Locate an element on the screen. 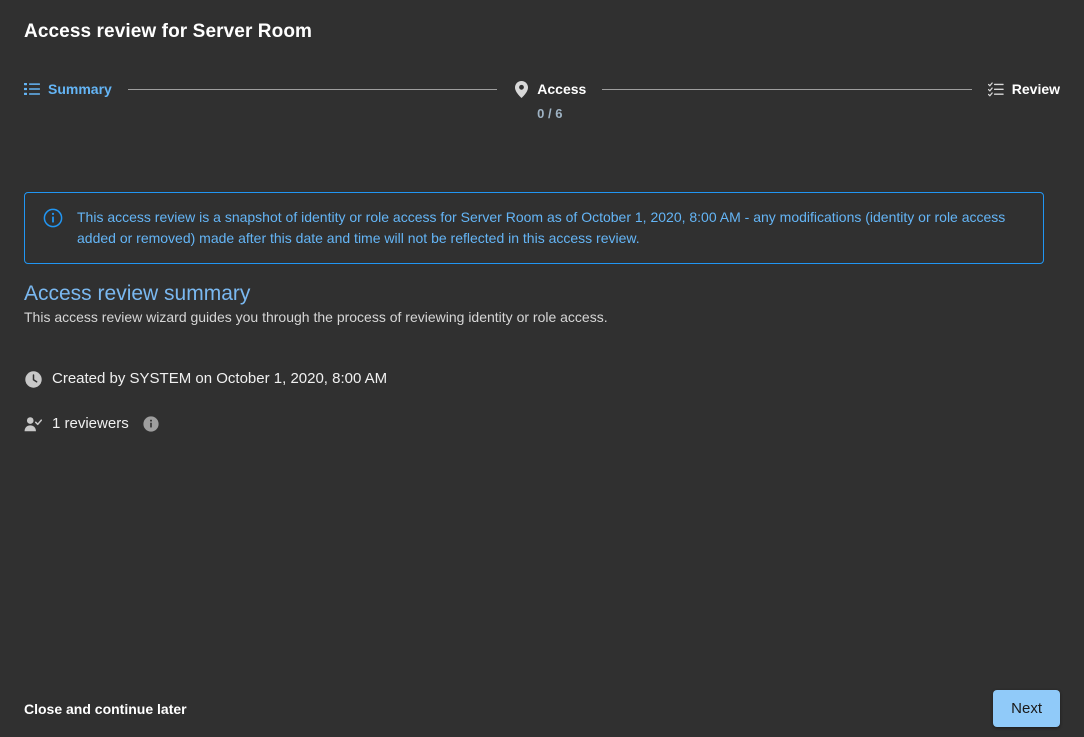 This screenshot has height=737, width=1084. reviewers-row: 1 reviewers is located at coordinates (91, 424).